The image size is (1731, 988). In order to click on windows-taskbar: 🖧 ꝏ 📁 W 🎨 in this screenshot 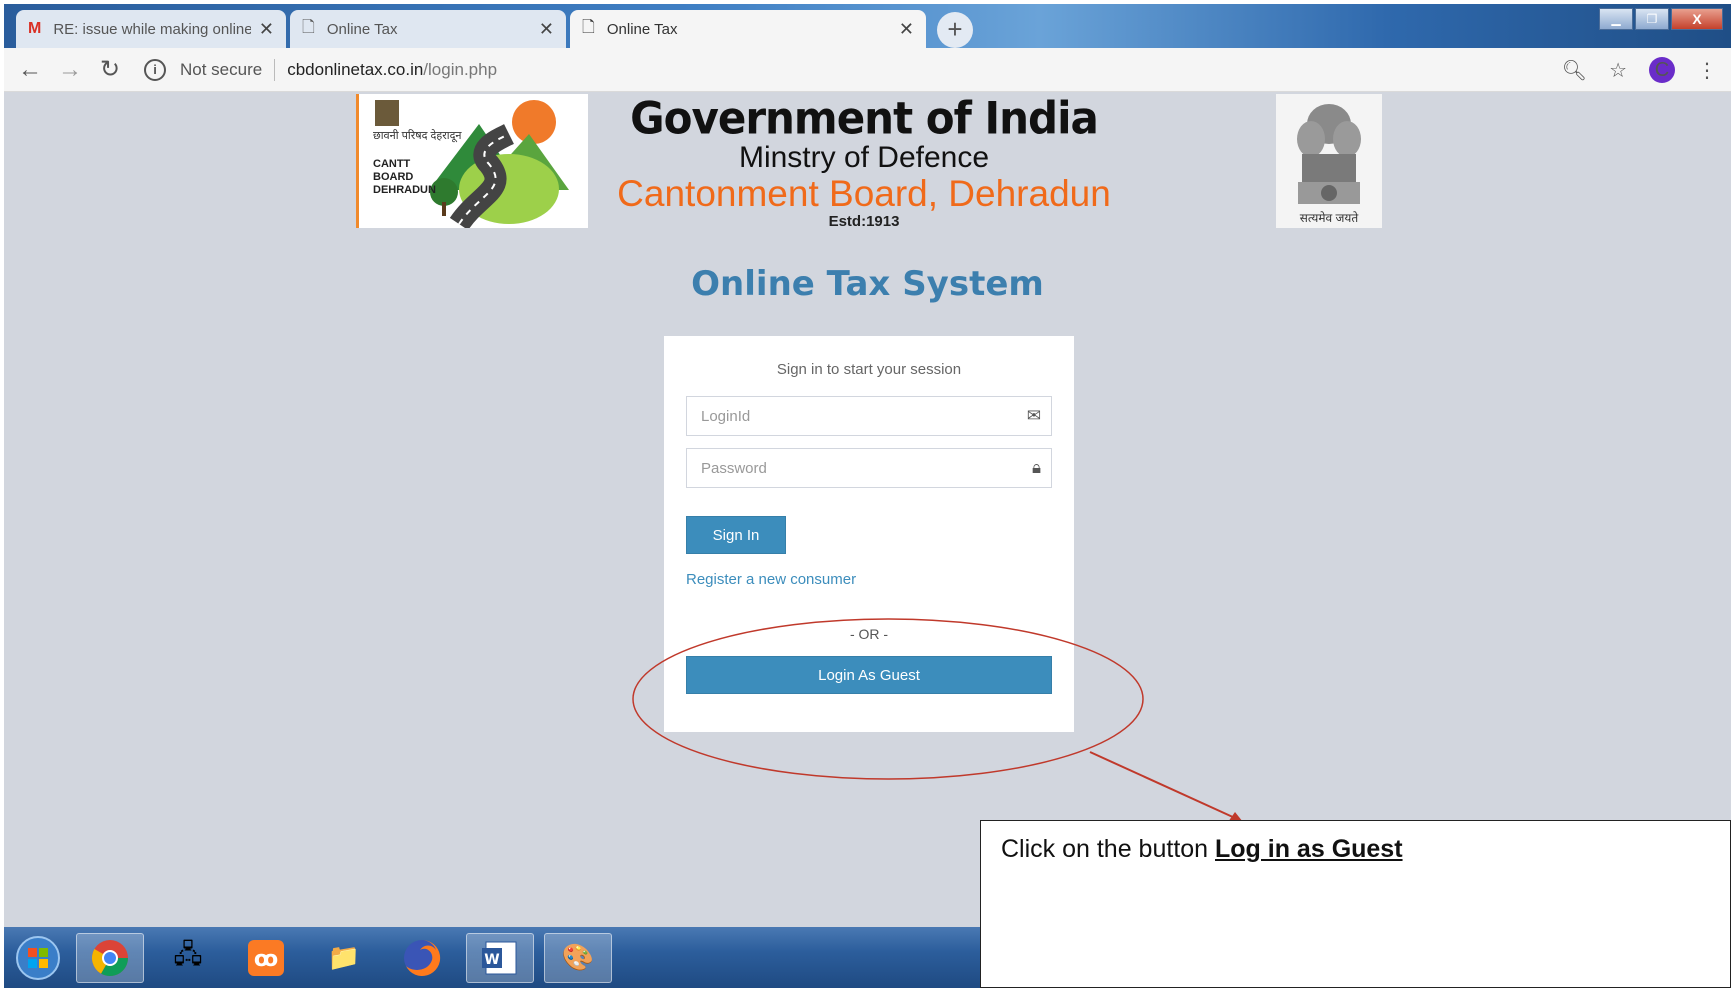, I will do `click(492, 957)`.